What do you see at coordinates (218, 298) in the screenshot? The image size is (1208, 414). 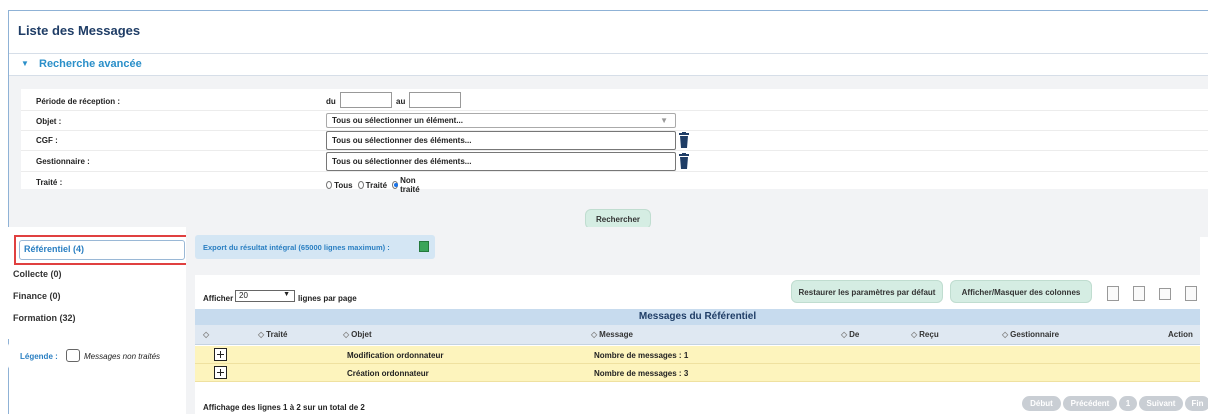 I see `show-label: Afficher` at bounding box center [218, 298].